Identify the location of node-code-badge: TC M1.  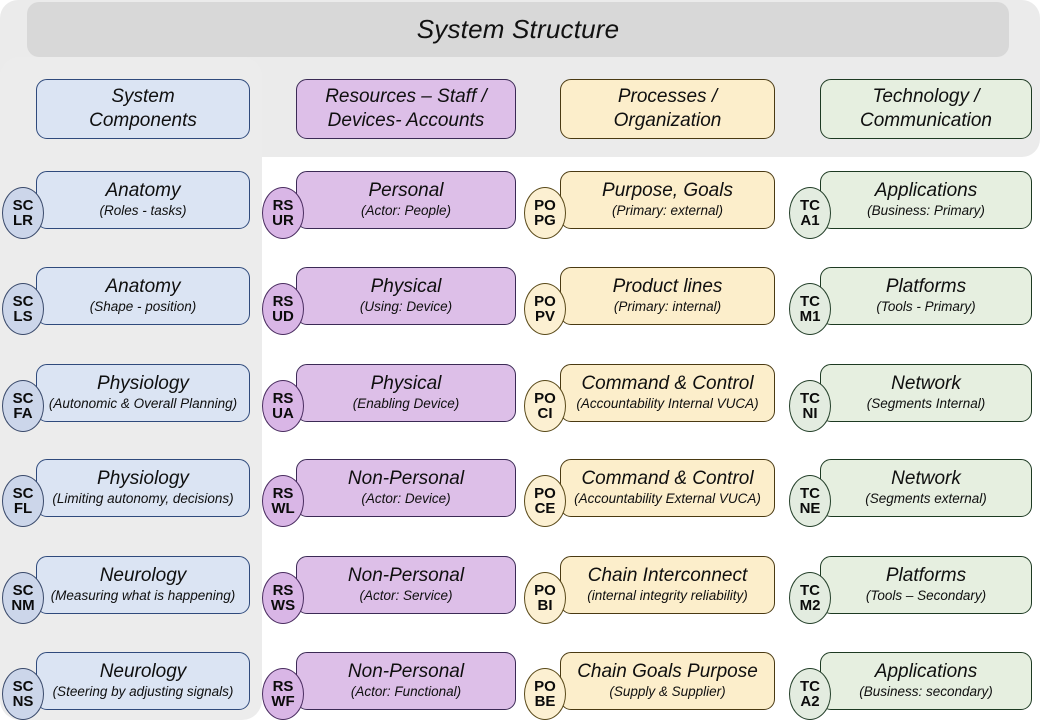
(810, 309).